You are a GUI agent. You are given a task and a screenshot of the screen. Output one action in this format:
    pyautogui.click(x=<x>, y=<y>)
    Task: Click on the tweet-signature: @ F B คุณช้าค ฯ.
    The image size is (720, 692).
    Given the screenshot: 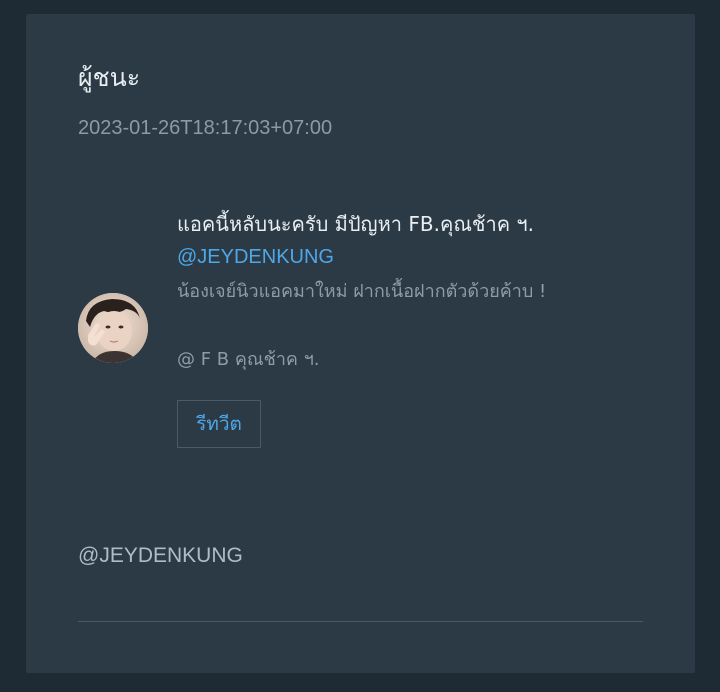 What is the action you would take?
    pyautogui.click(x=248, y=359)
    